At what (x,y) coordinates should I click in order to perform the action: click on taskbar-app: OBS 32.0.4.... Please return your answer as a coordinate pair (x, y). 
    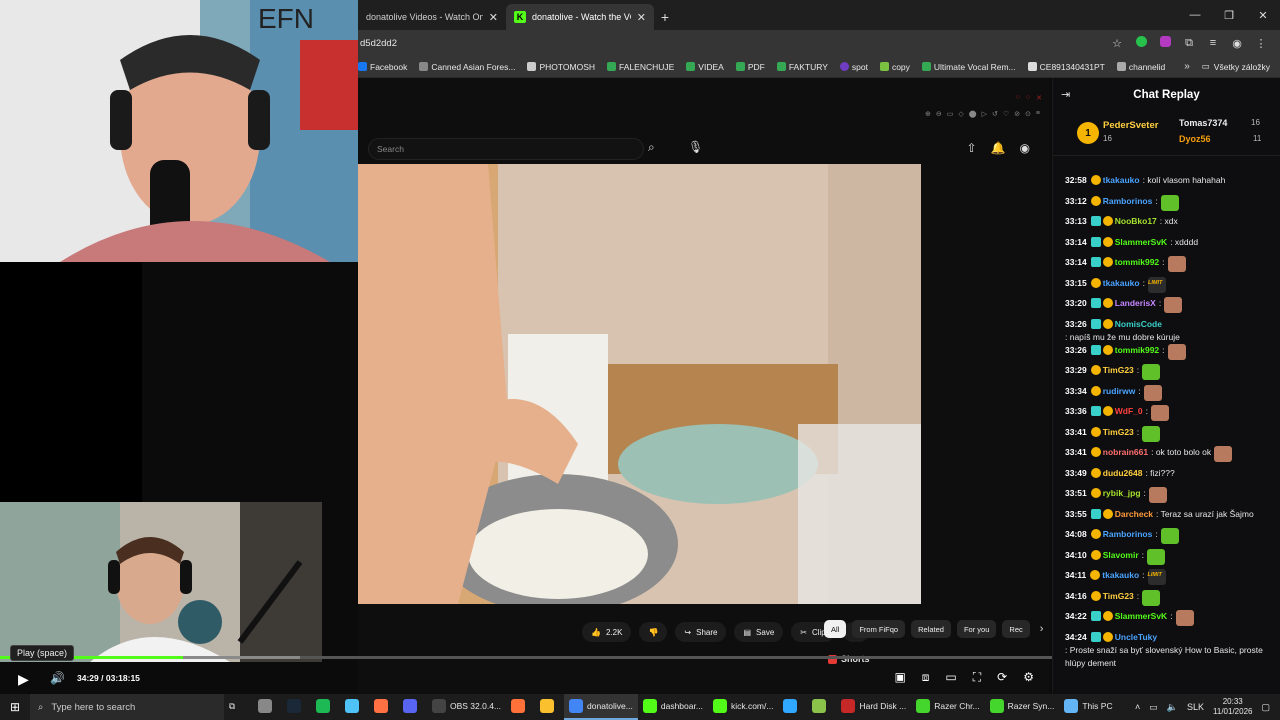
    Looking at the image, I should click on (466, 707).